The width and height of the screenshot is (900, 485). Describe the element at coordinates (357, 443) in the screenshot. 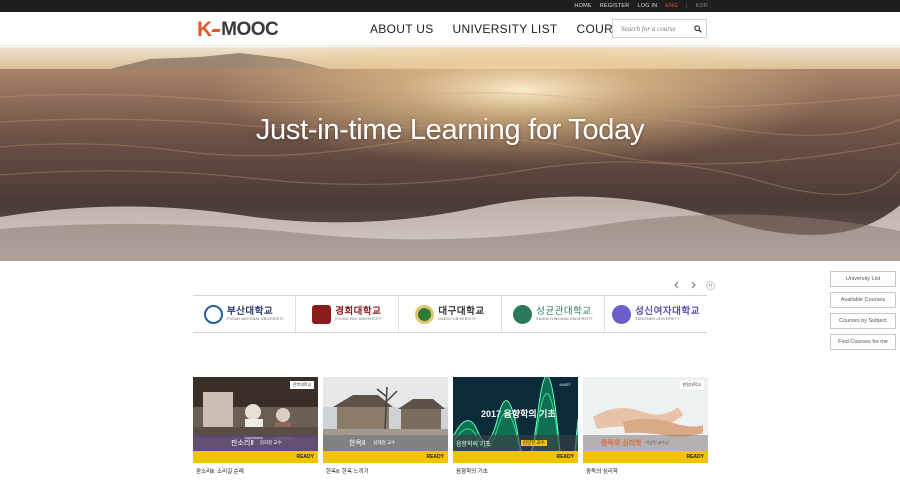

I see `caption-main: 한옥Ⅱ` at that location.